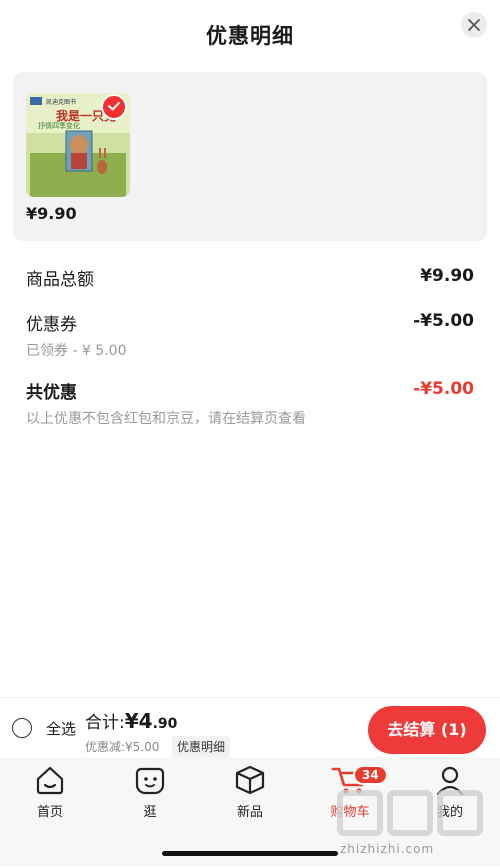 The width and height of the screenshot is (500, 868). What do you see at coordinates (122, 747) in the screenshot?
I see `discount-summary: 优惠减:¥5.00` at bounding box center [122, 747].